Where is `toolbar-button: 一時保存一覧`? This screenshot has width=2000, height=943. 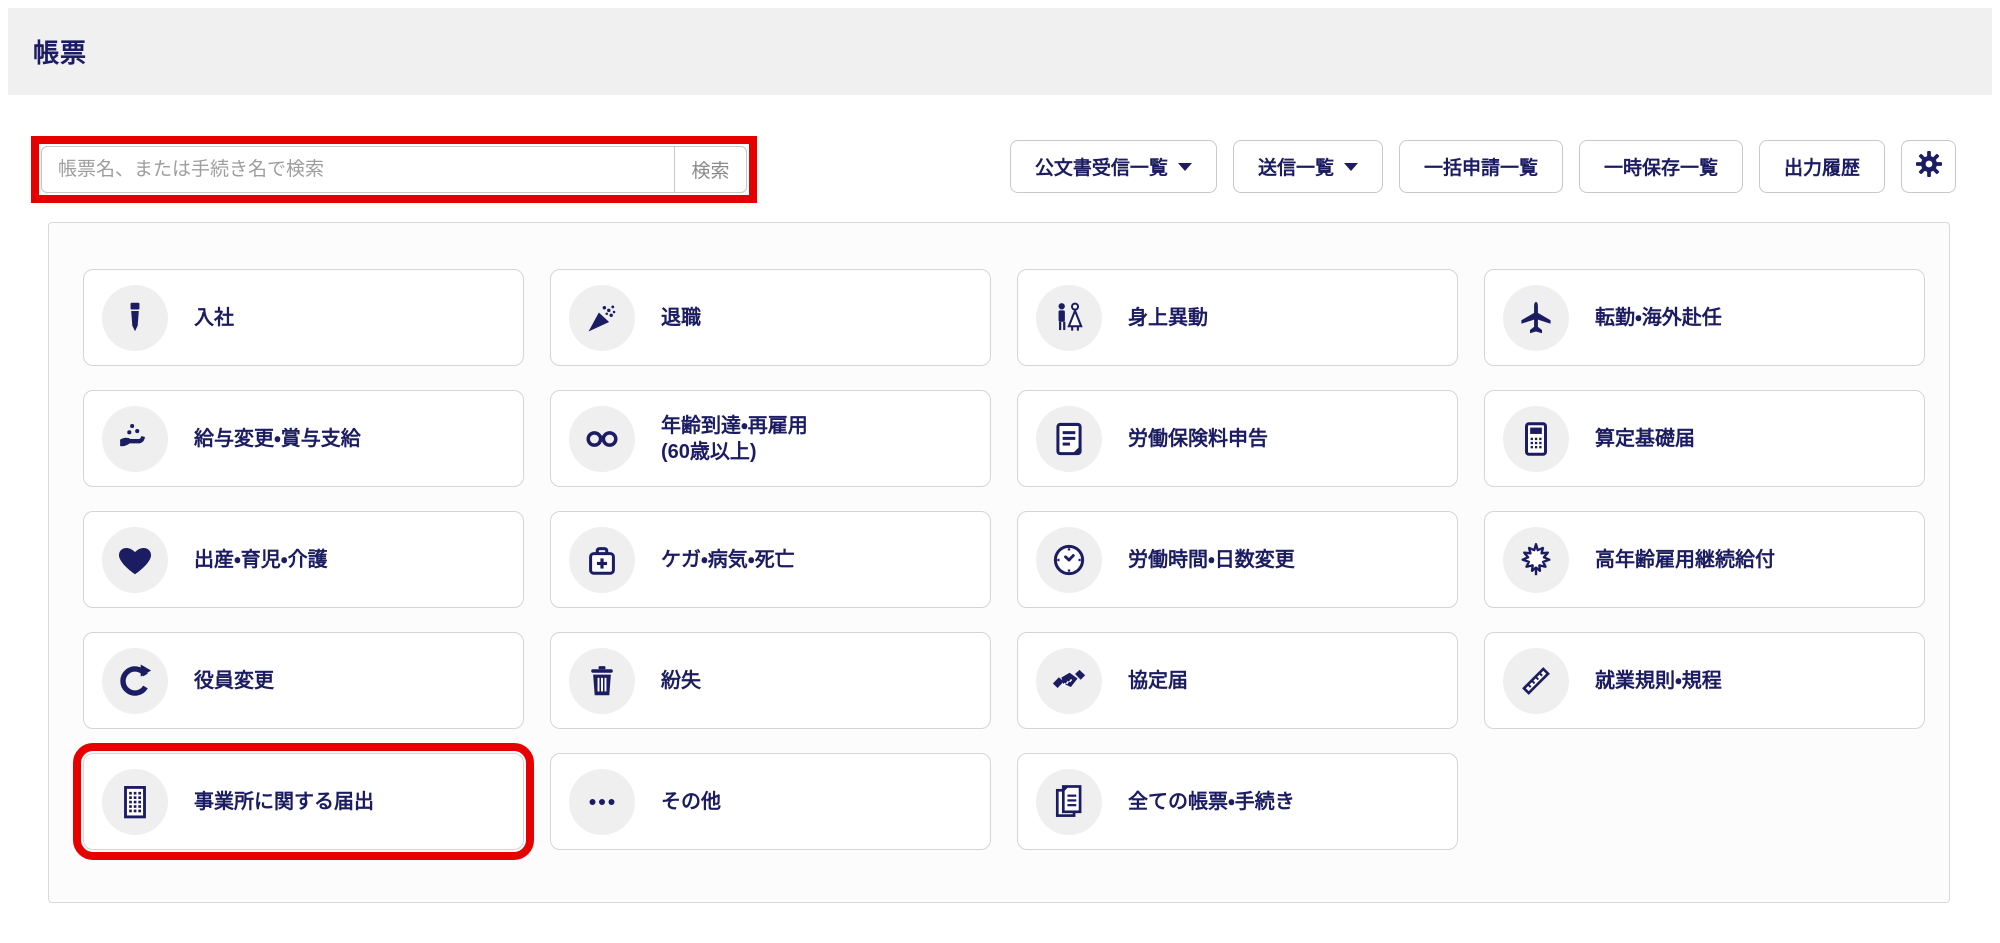
toolbar-button: 一時保存一覧 is located at coordinates (1660, 166).